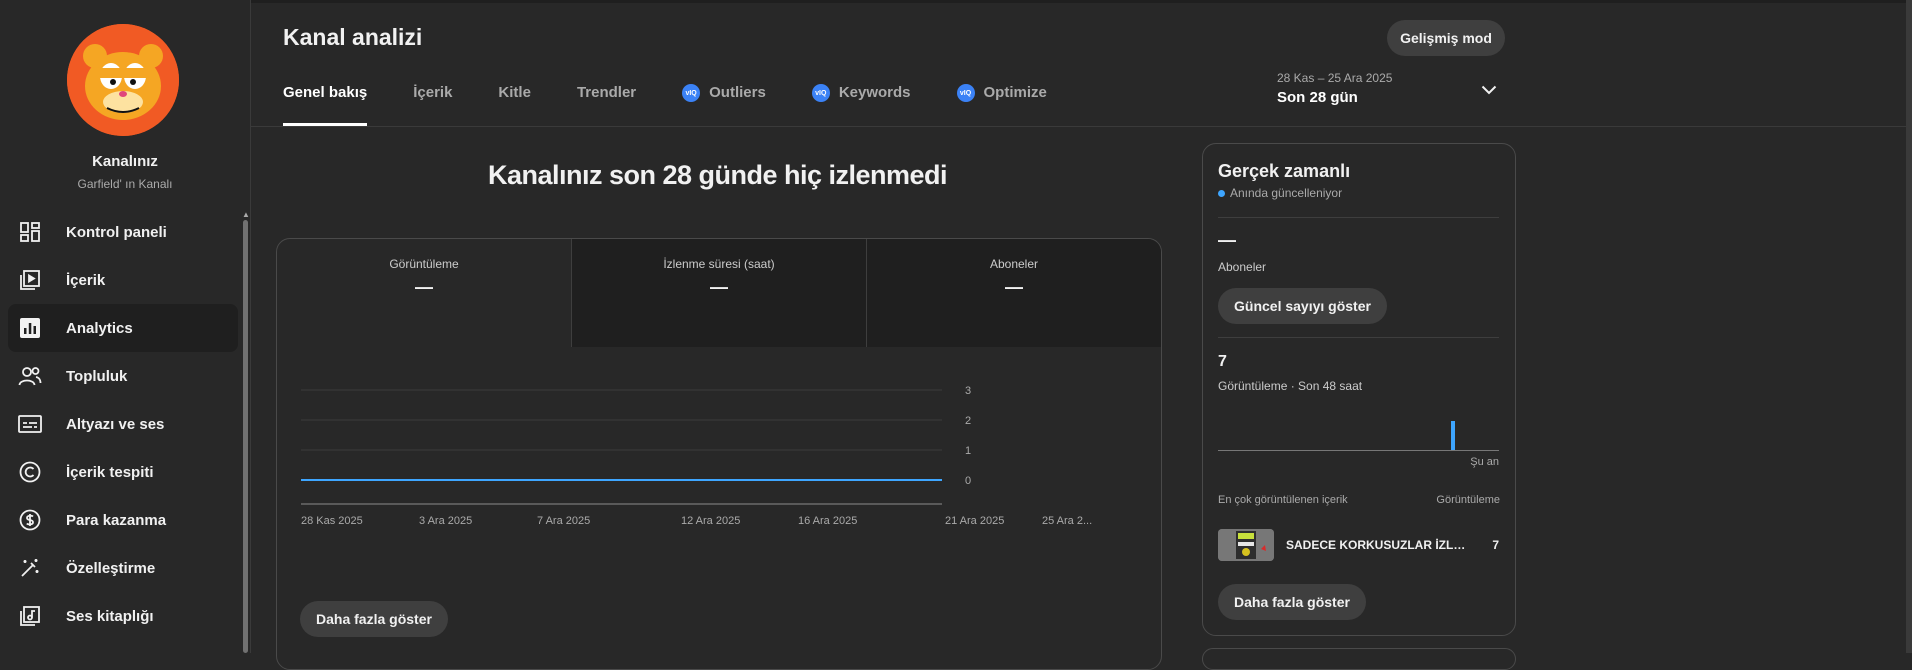 Image resolution: width=1912 pixels, height=670 pixels. Describe the element at coordinates (1334, 78) in the screenshot. I see `date-range: 28 Kas – 25 Ara 2025` at that location.